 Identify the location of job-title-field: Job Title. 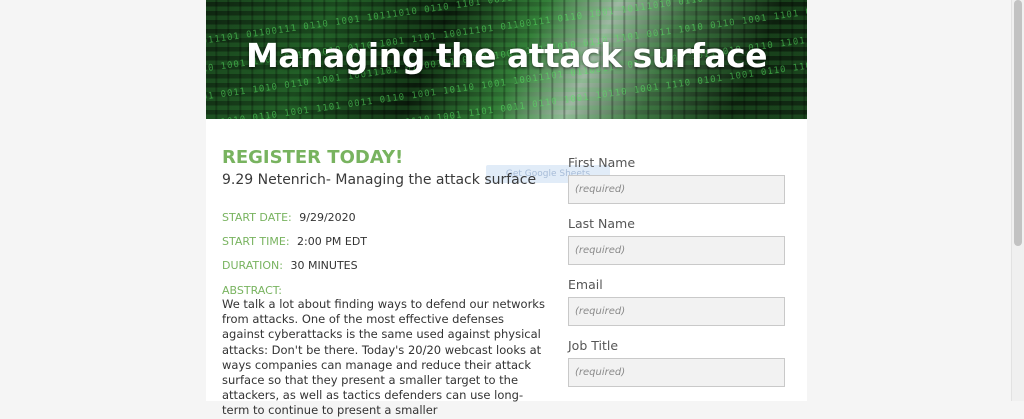
(677, 367).